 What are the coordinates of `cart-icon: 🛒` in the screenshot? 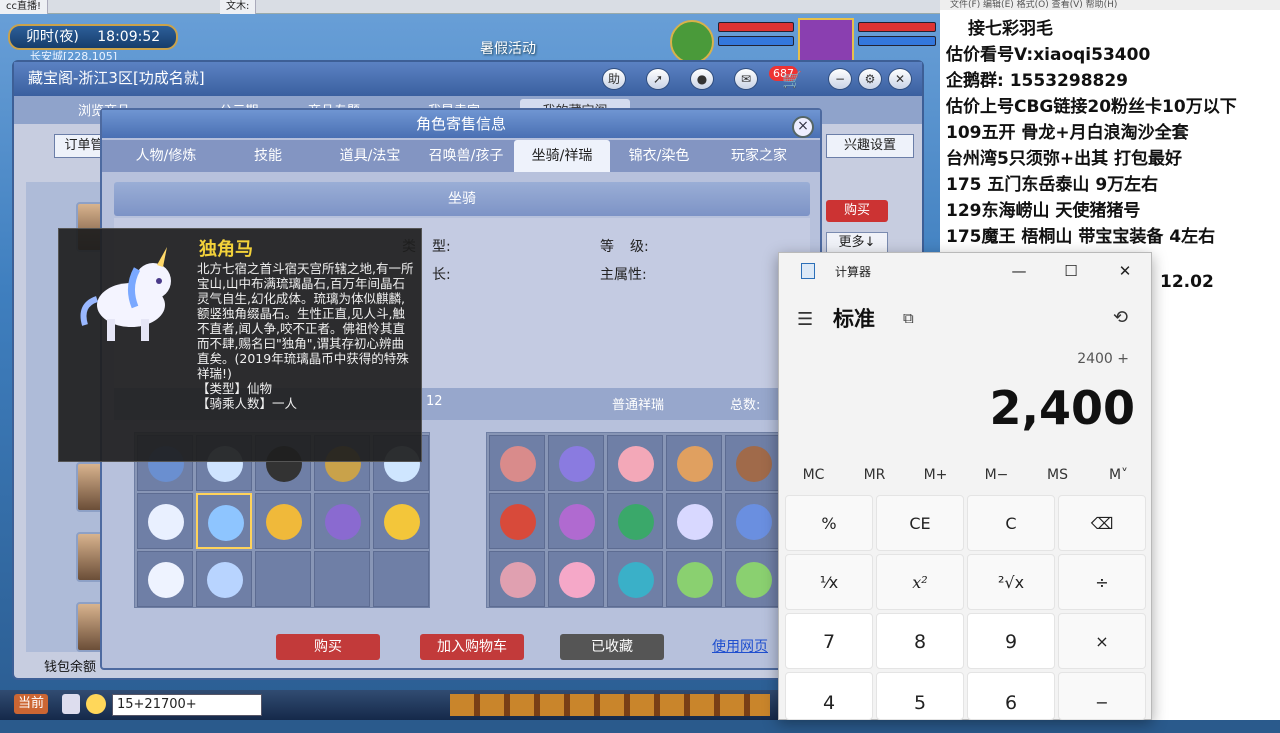 It's located at (792, 79).